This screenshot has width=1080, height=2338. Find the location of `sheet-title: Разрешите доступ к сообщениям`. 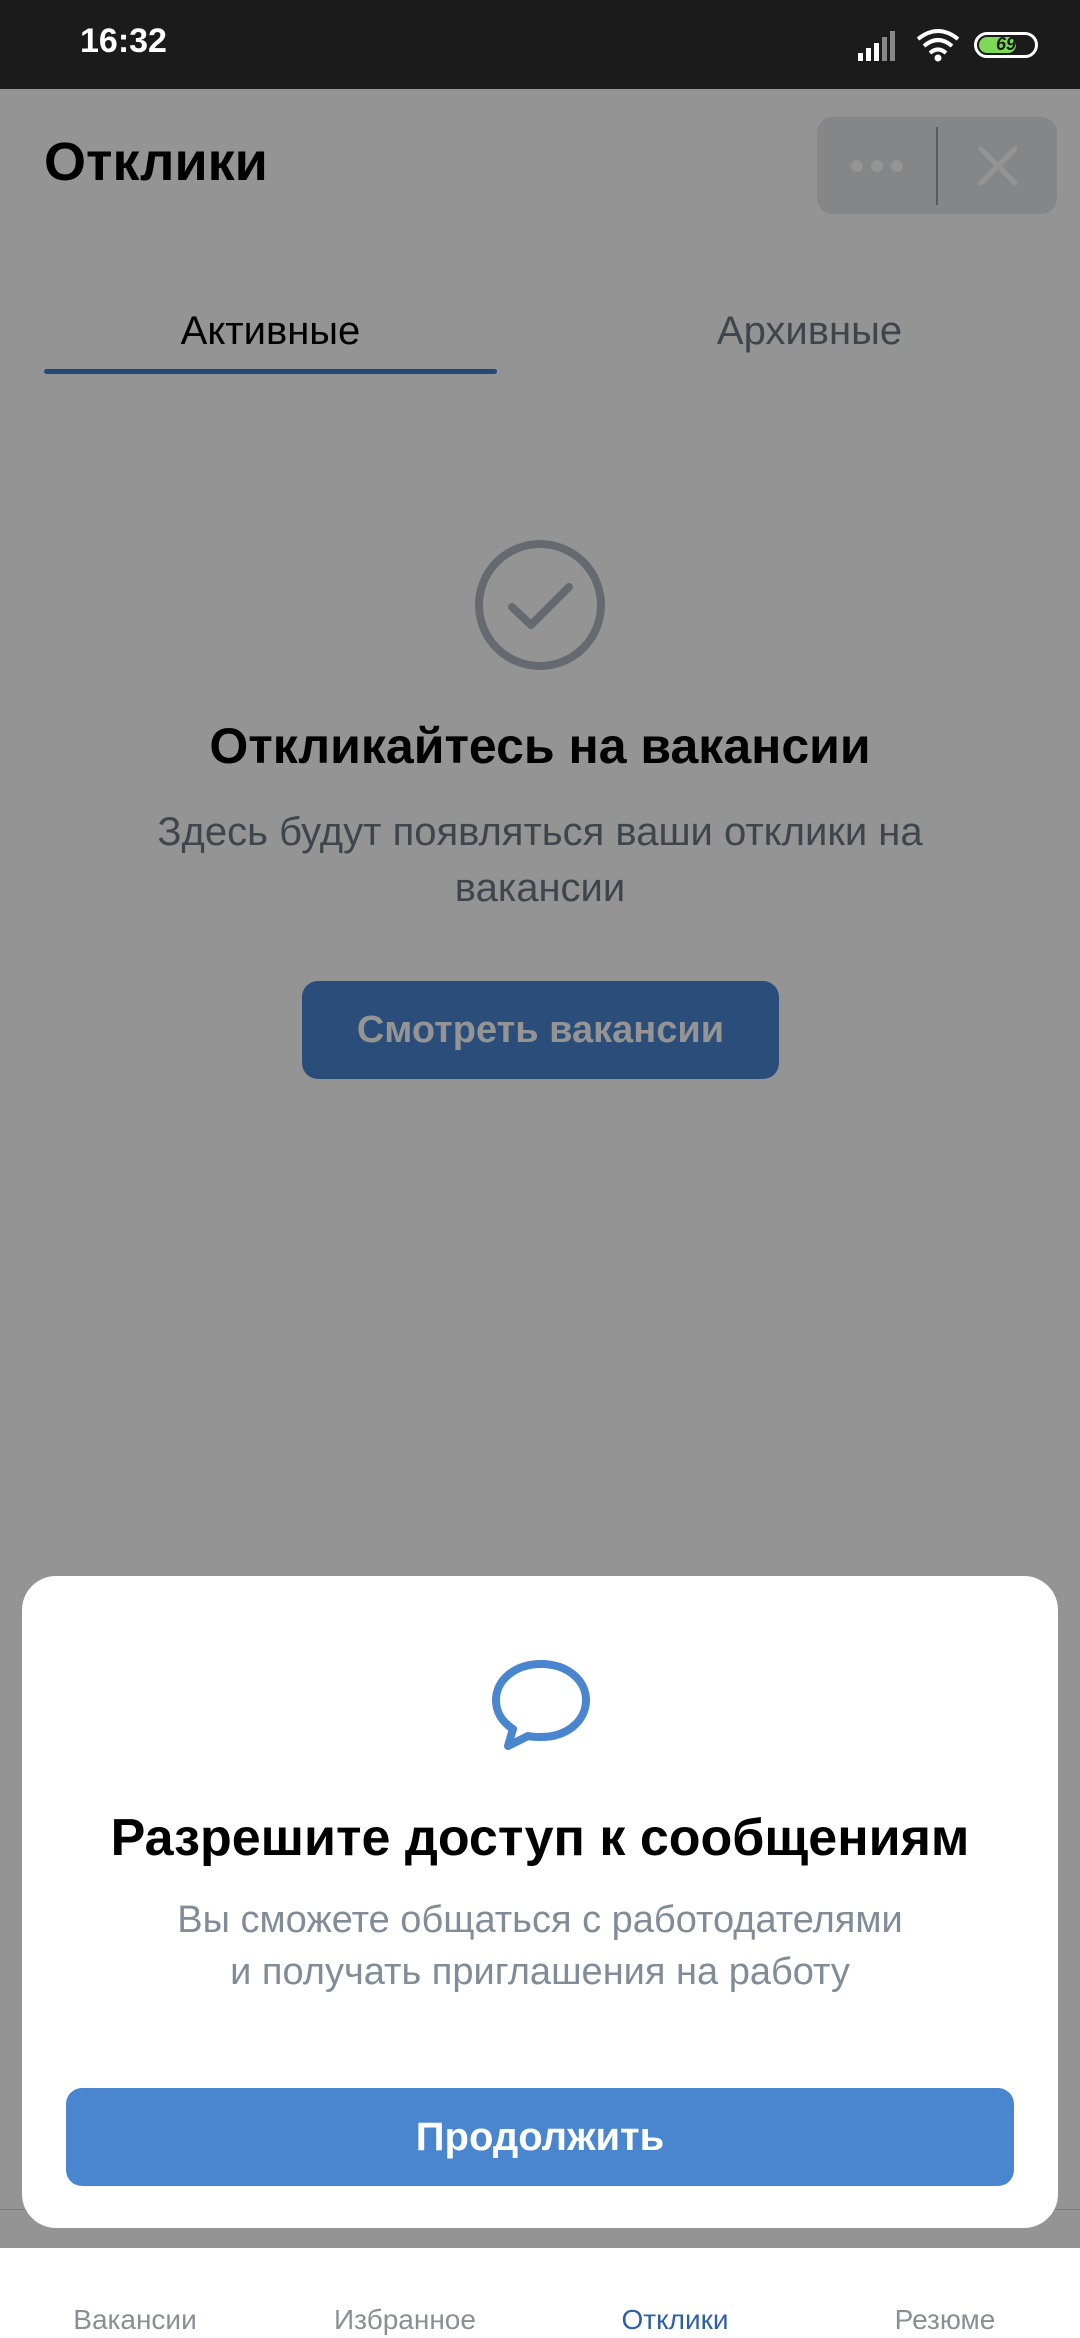

sheet-title: Разрешите доступ к сообщениям is located at coordinates (540, 1838).